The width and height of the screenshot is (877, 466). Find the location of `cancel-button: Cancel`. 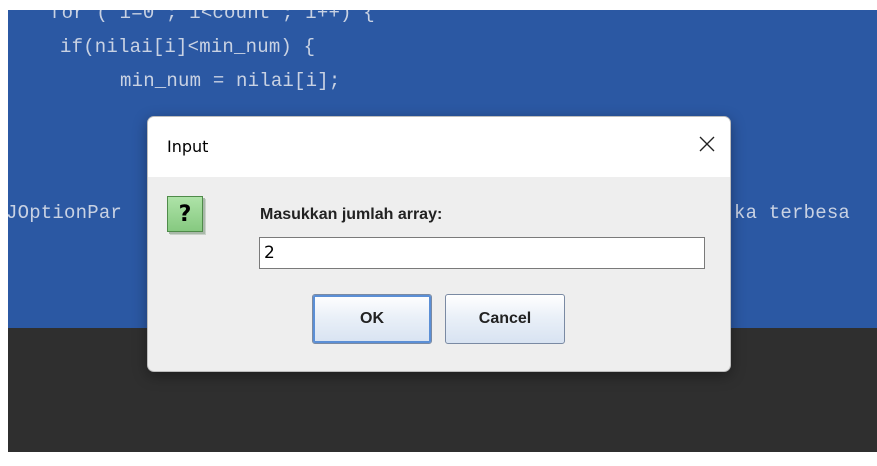

cancel-button: Cancel is located at coordinates (505, 319).